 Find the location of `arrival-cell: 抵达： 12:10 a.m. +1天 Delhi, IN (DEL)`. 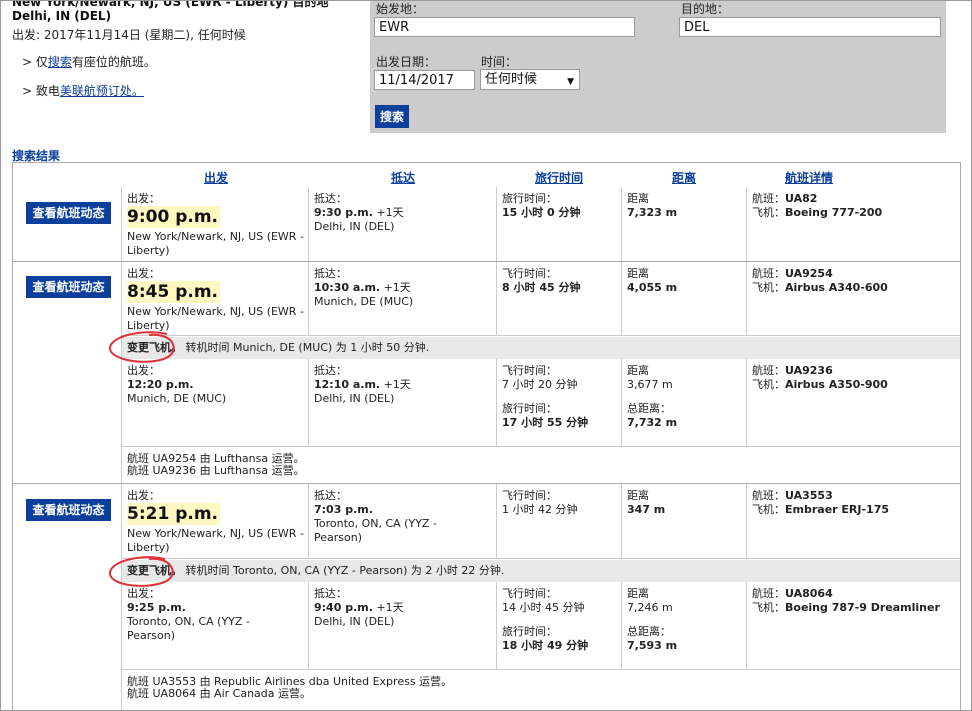

arrival-cell: 抵达： 12:10 a.m. +1天 Delhi, IN (DEL) is located at coordinates (403, 403).